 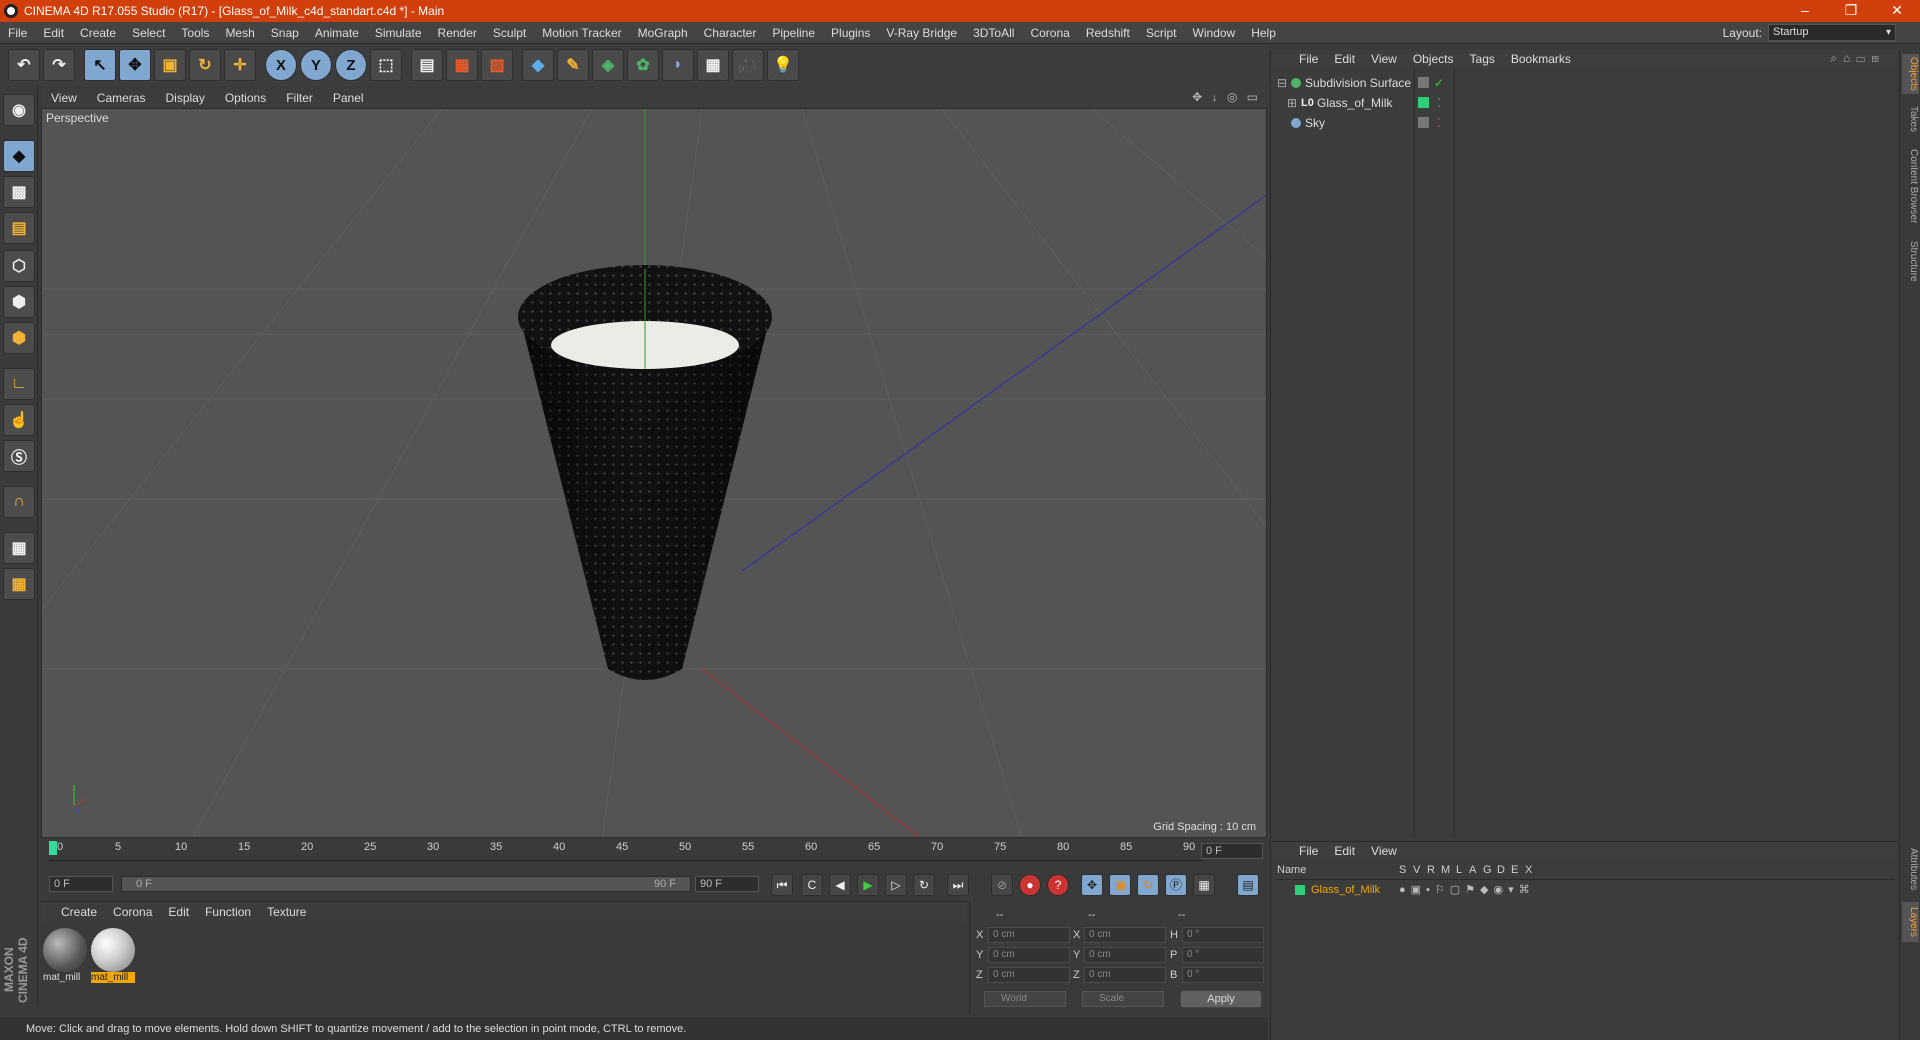 I want to click on autokey-icon: ?, so click(x=1058, y=885).